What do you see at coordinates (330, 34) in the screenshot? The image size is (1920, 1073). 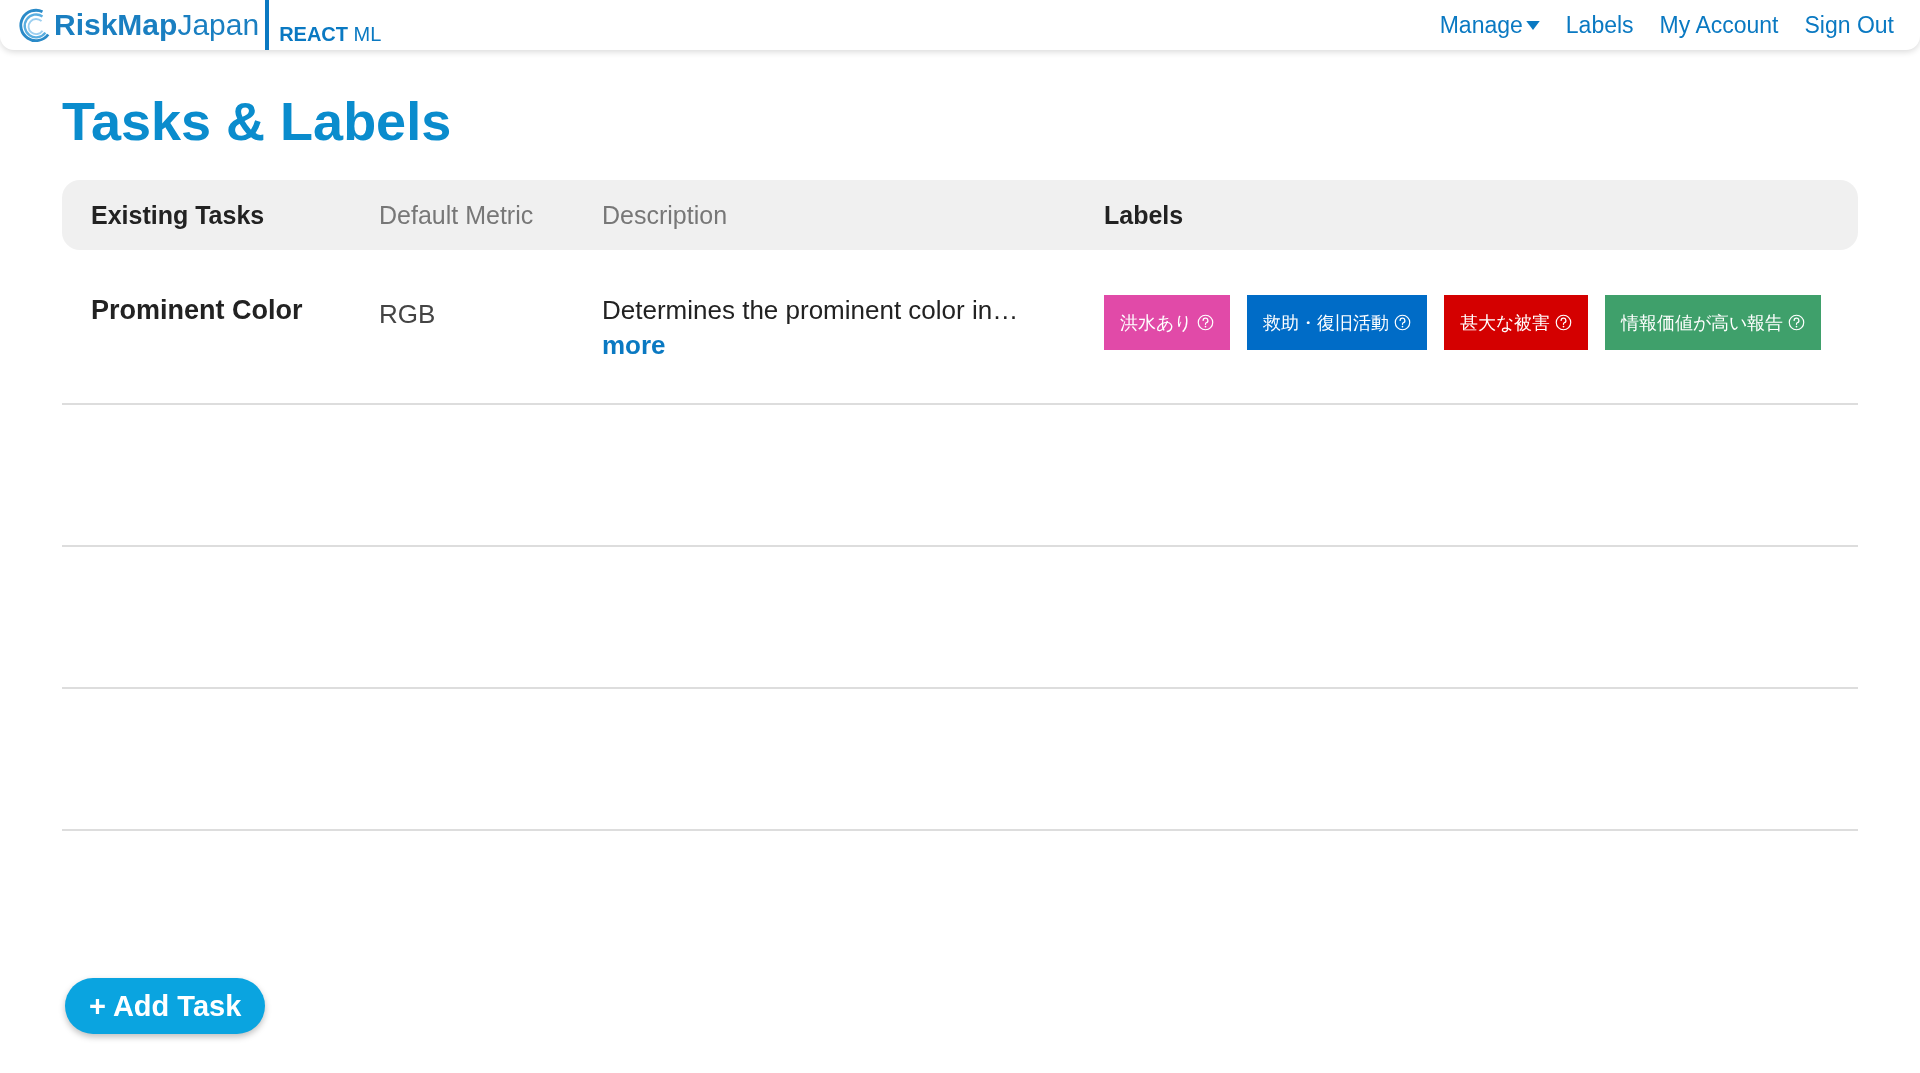 I see `product-name: REACT ML` at bounding box center [330, 34].